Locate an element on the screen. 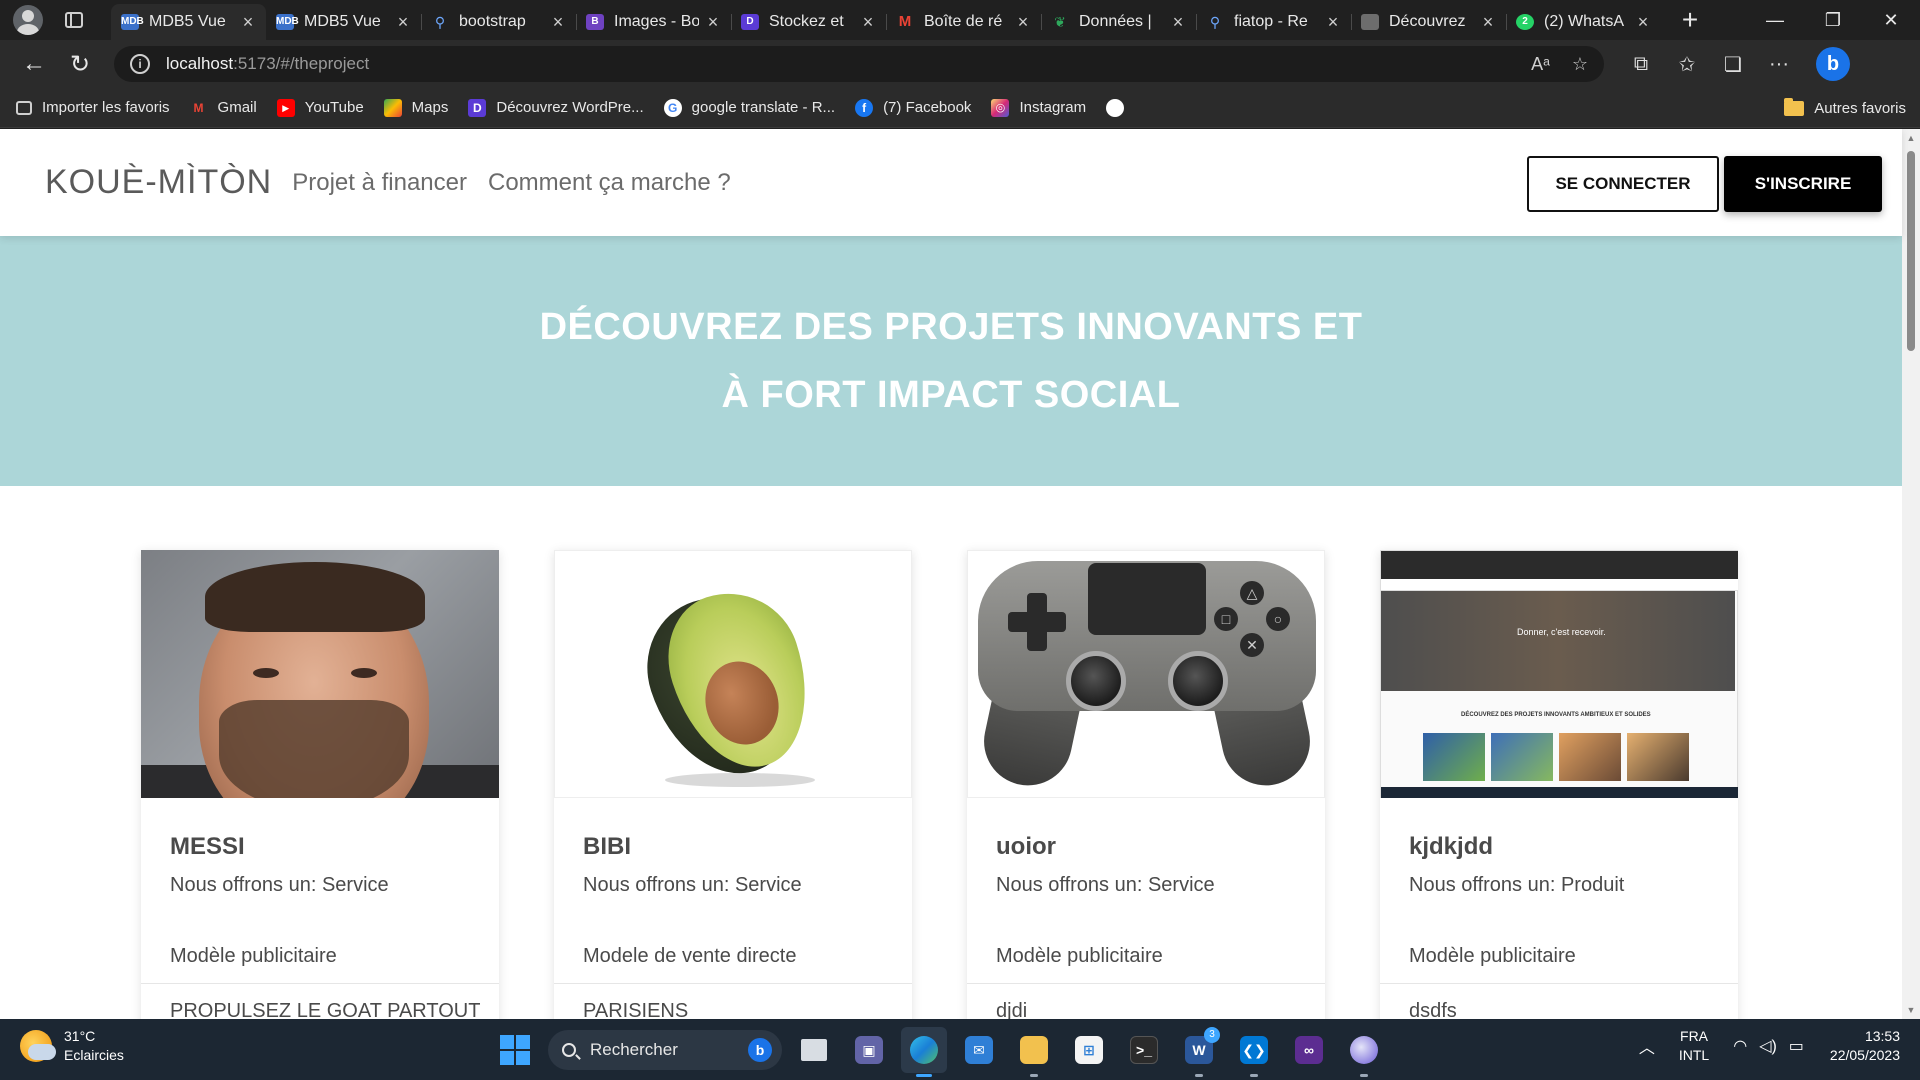  tab-gmail: M Boîte de ré × is located at coordinates (963, 22).